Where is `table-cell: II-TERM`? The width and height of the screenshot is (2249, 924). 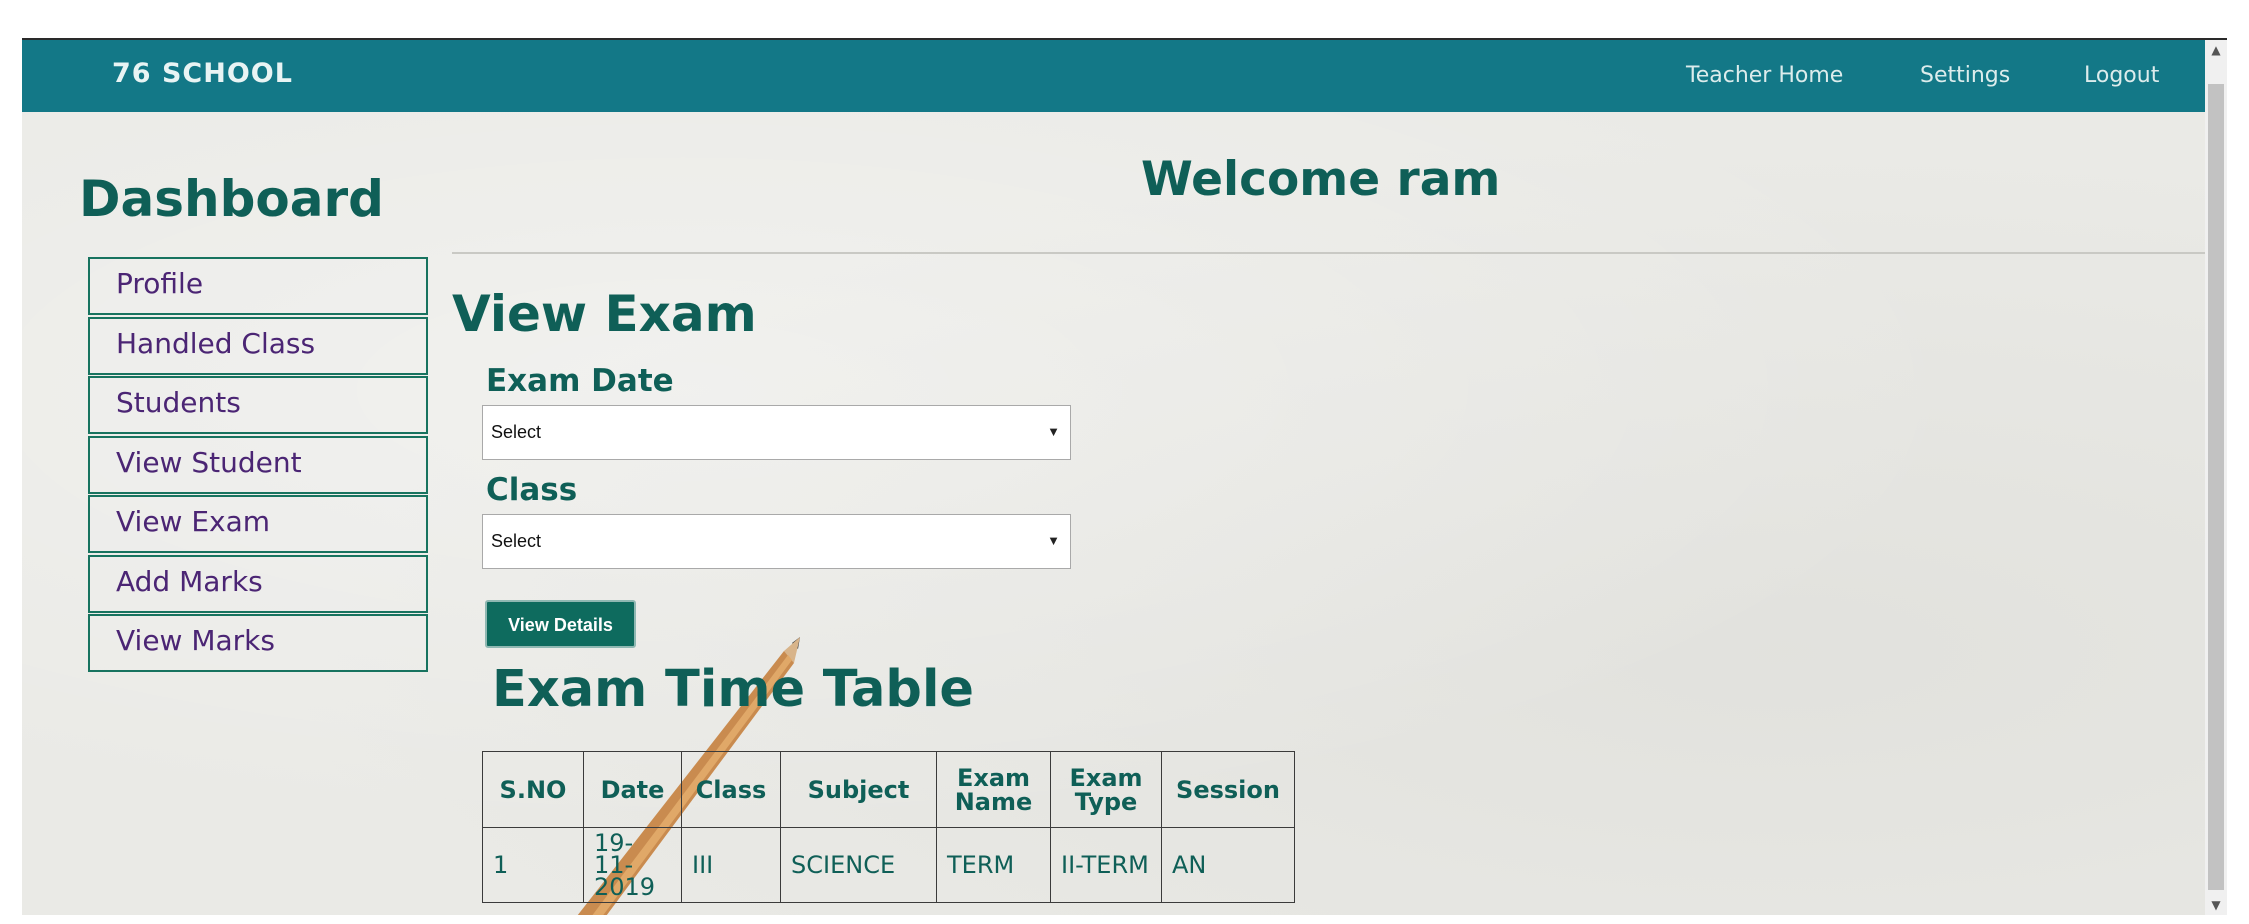 table-cell: II-TERM is located at coordinates (1106, 865).